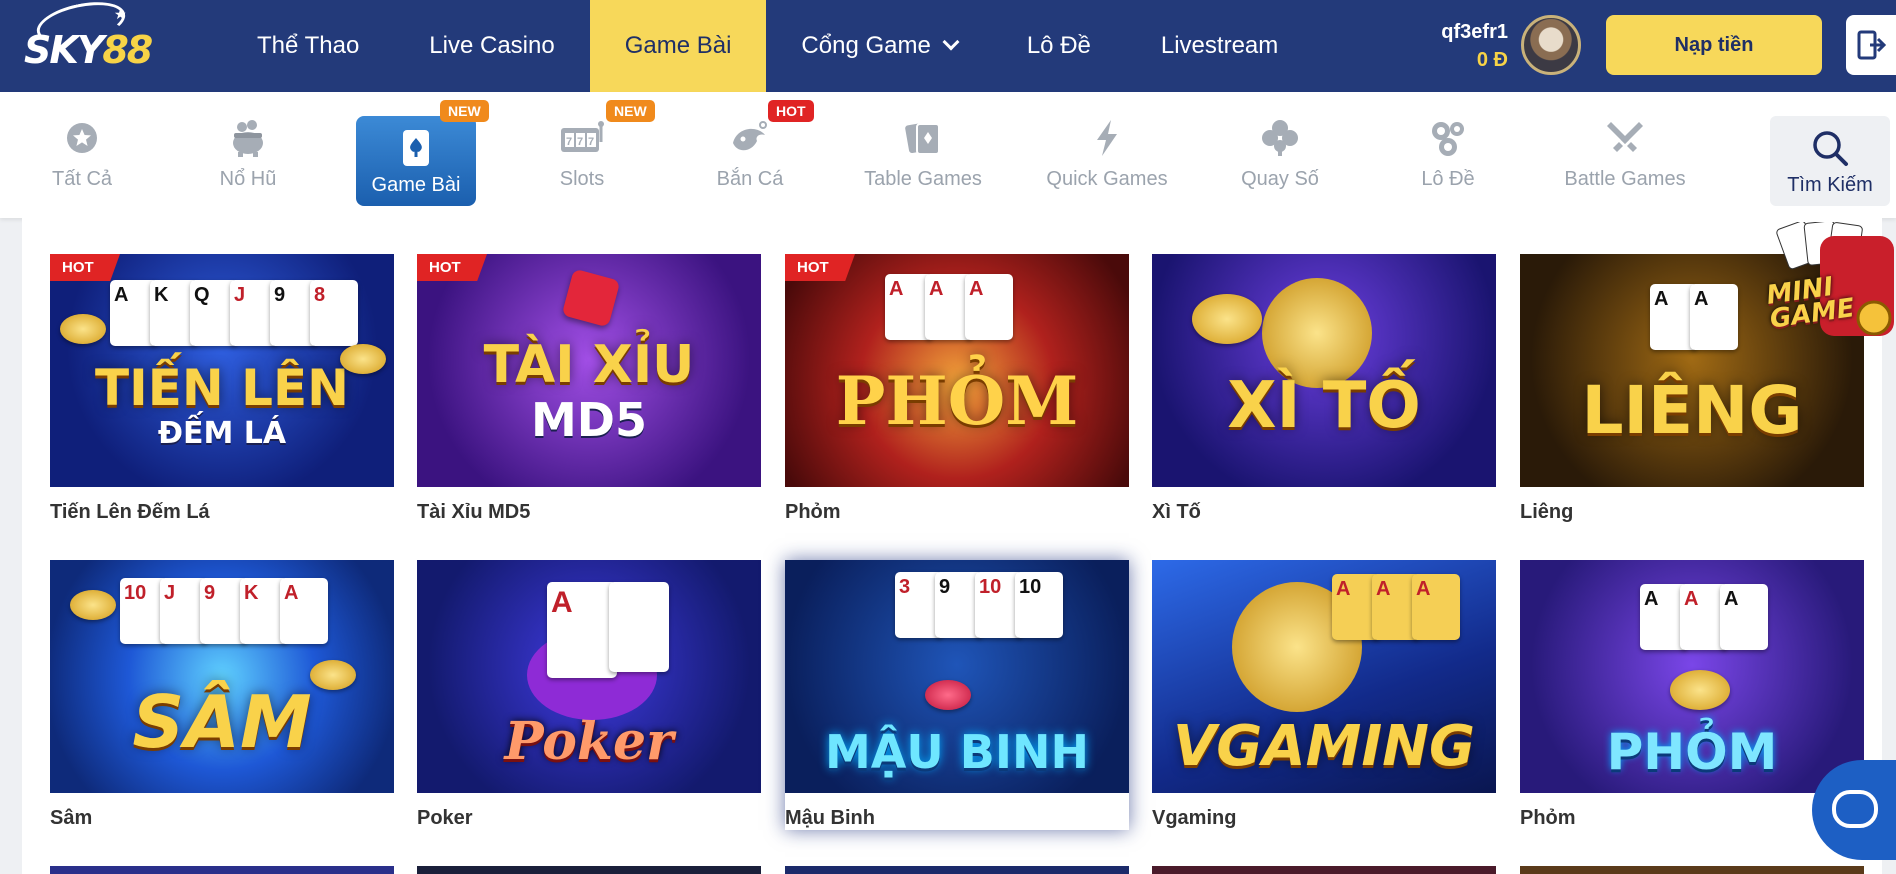 The image size is (1896, 874). I want to click on game-card-poker: A Poker Poker, so click(589, 695).